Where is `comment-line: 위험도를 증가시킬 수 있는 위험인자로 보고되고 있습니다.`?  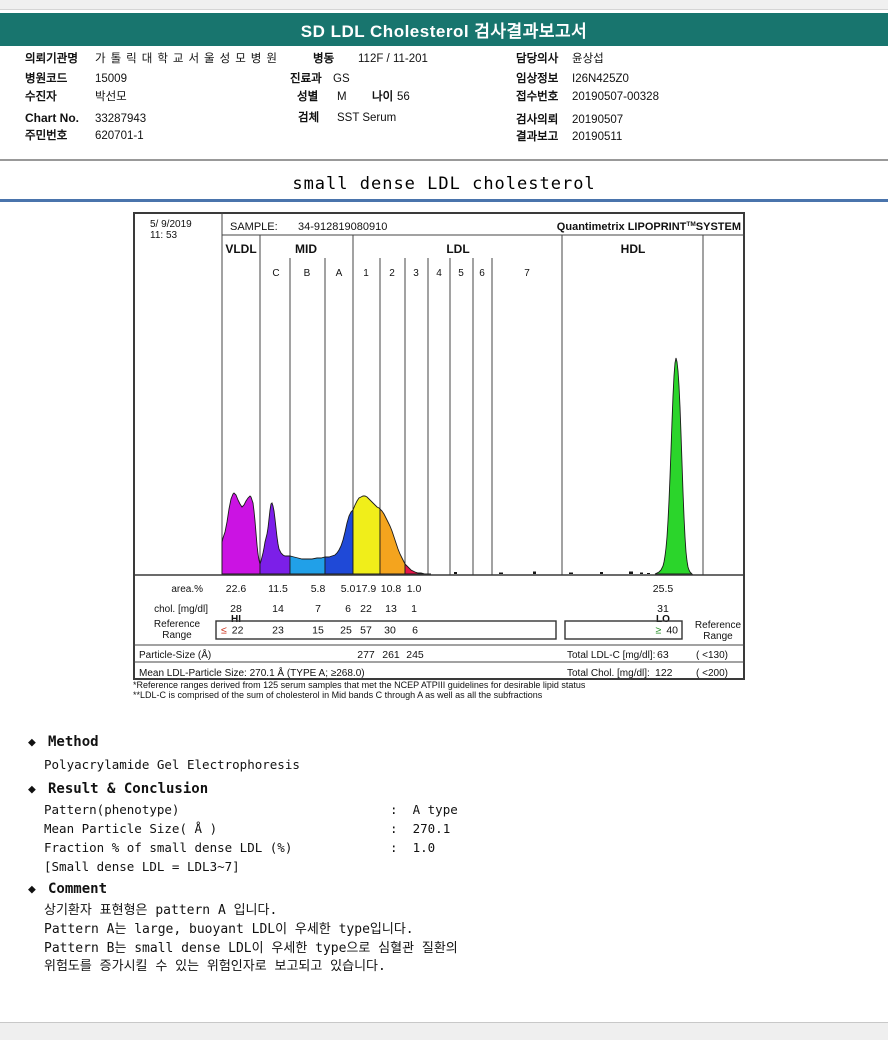 comment-line: 위험도를 증가시킬 수 있는 위험인자로 보고되고 있습니다. is located at coordinates (215, 966).